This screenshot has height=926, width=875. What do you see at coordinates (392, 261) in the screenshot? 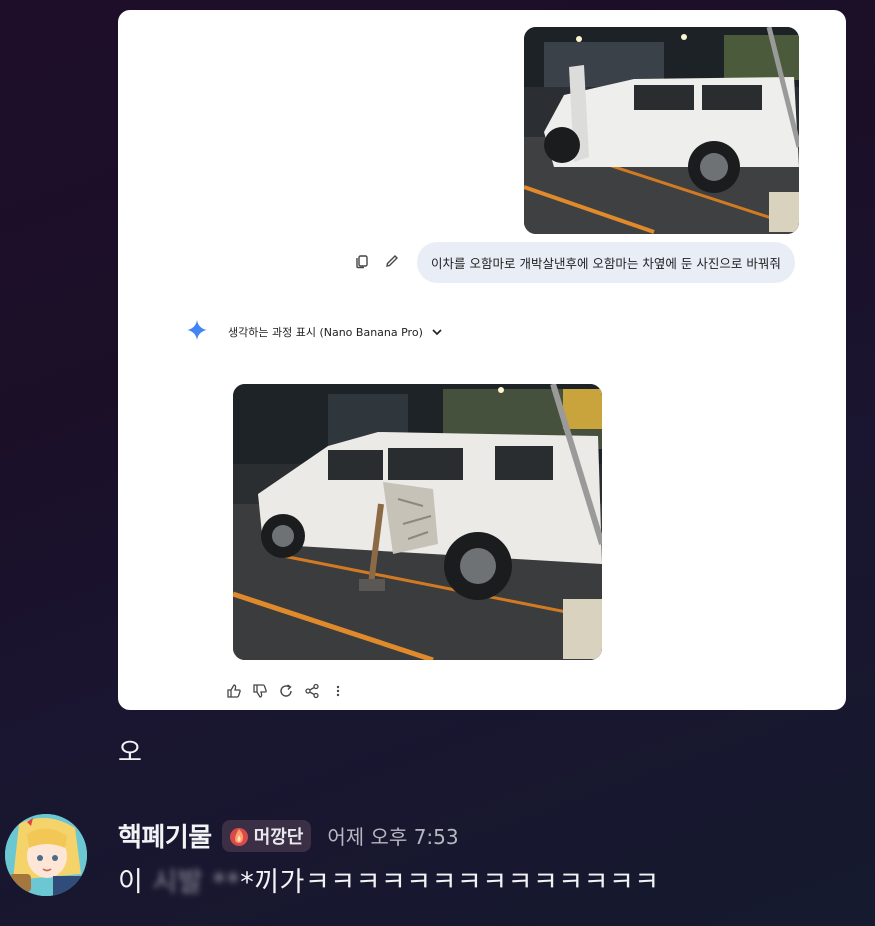
I see `pencil-icon` at bounding box center [392, 261].